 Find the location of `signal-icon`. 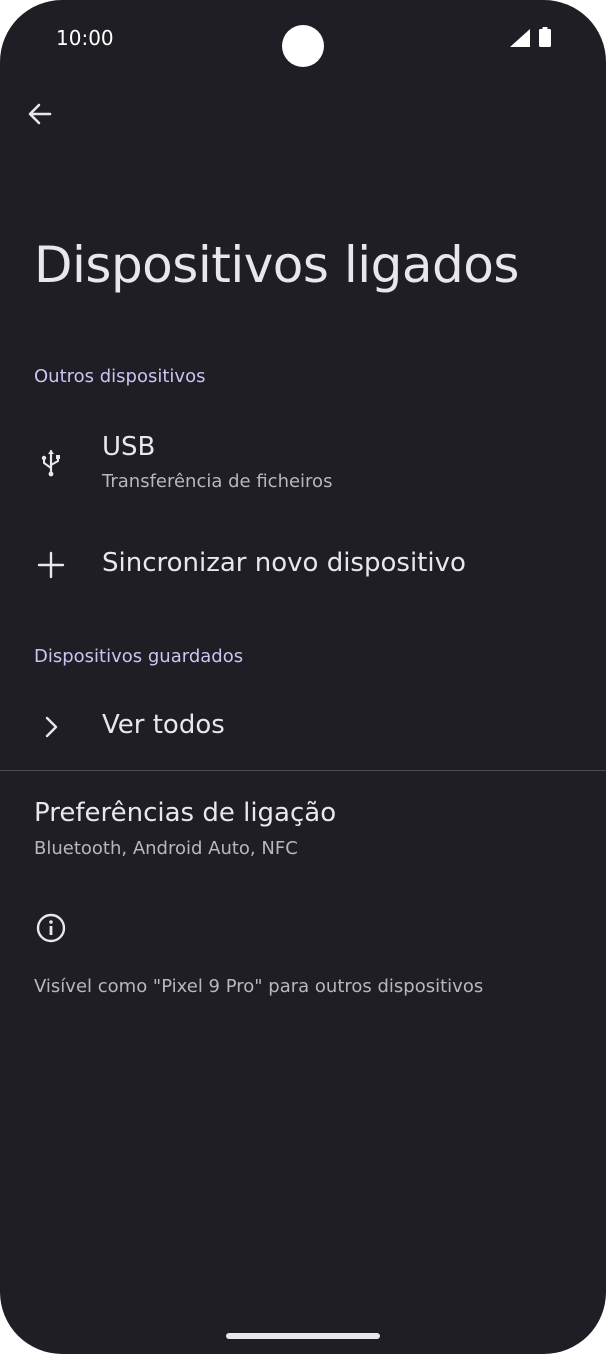

signal-icon is located at coordinates (520, 38).